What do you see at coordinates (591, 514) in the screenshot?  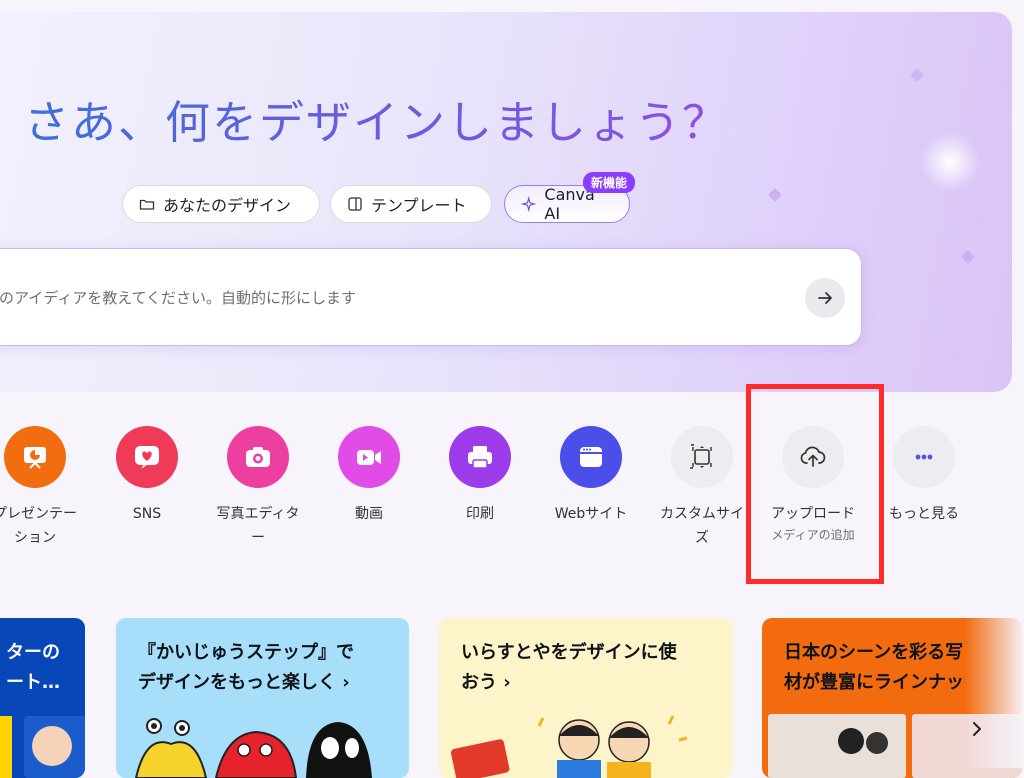 I see `category-label: Webサイト` at bounding box center [591, 514].